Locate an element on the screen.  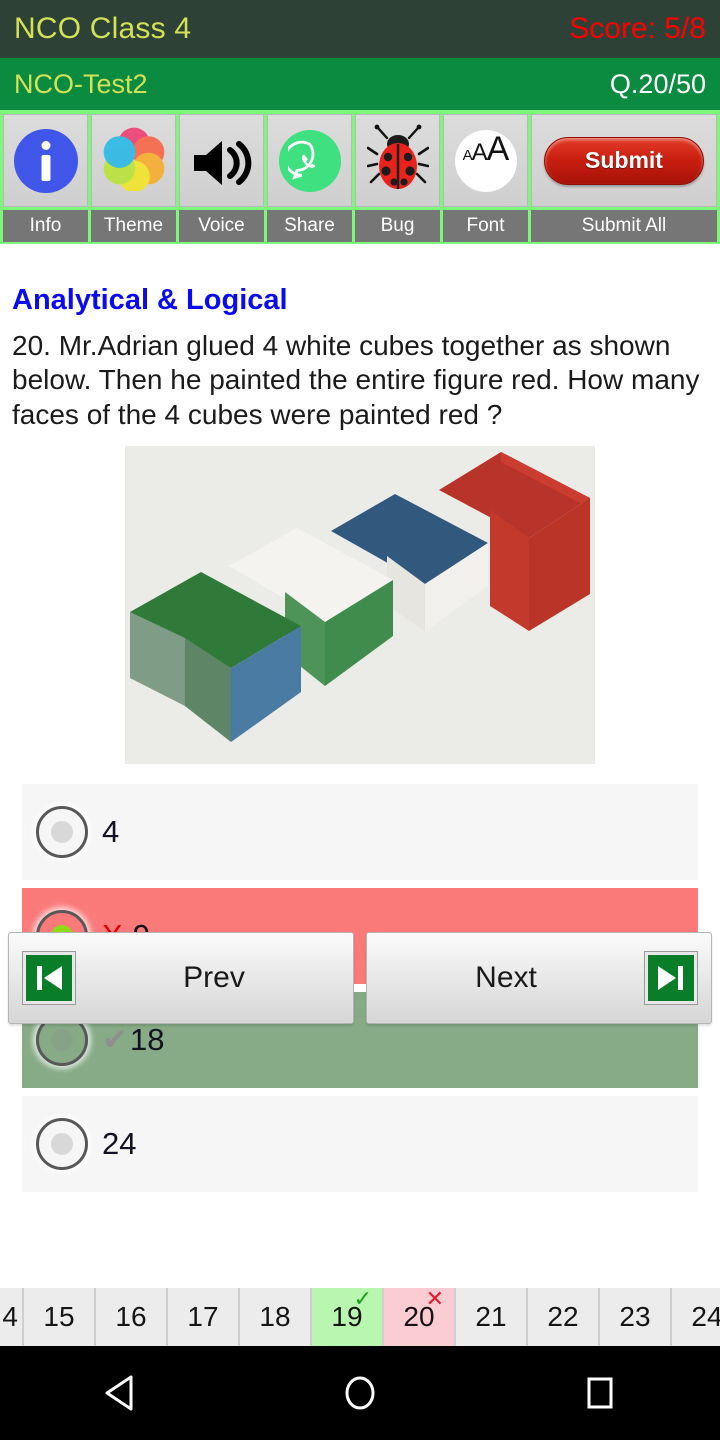
toolbar-button-theme is located at coordinates (133, 160).